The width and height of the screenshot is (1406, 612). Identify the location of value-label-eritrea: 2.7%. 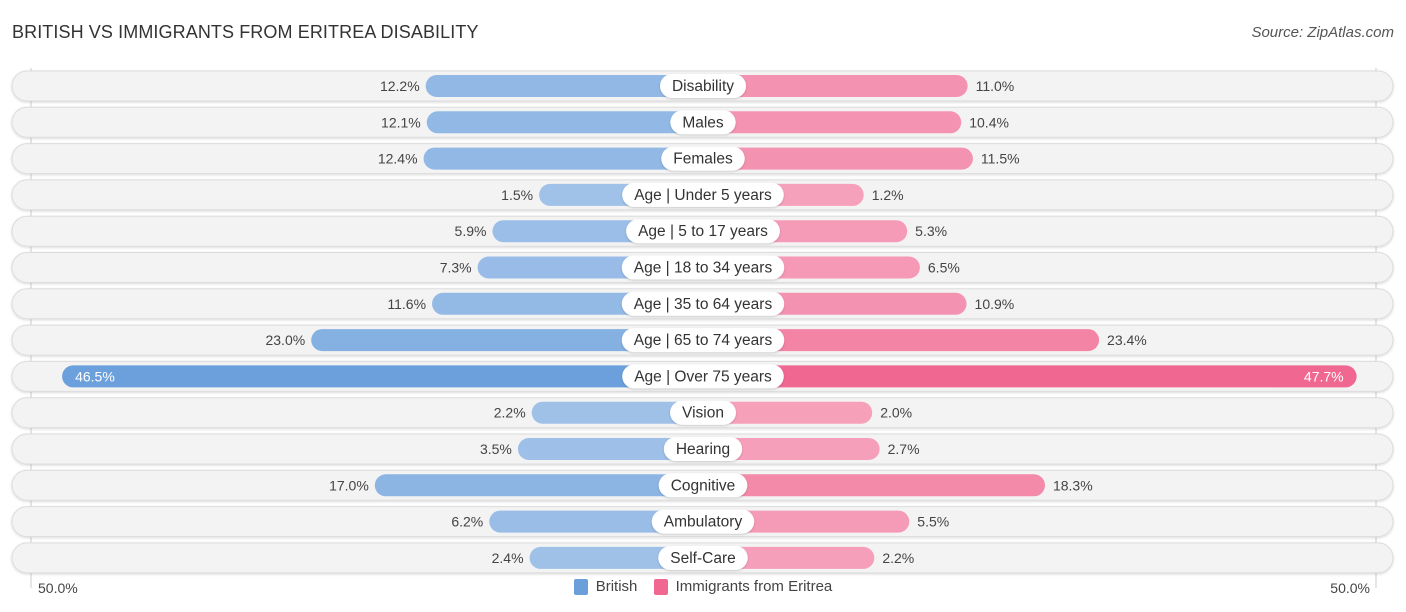
(904, 449).